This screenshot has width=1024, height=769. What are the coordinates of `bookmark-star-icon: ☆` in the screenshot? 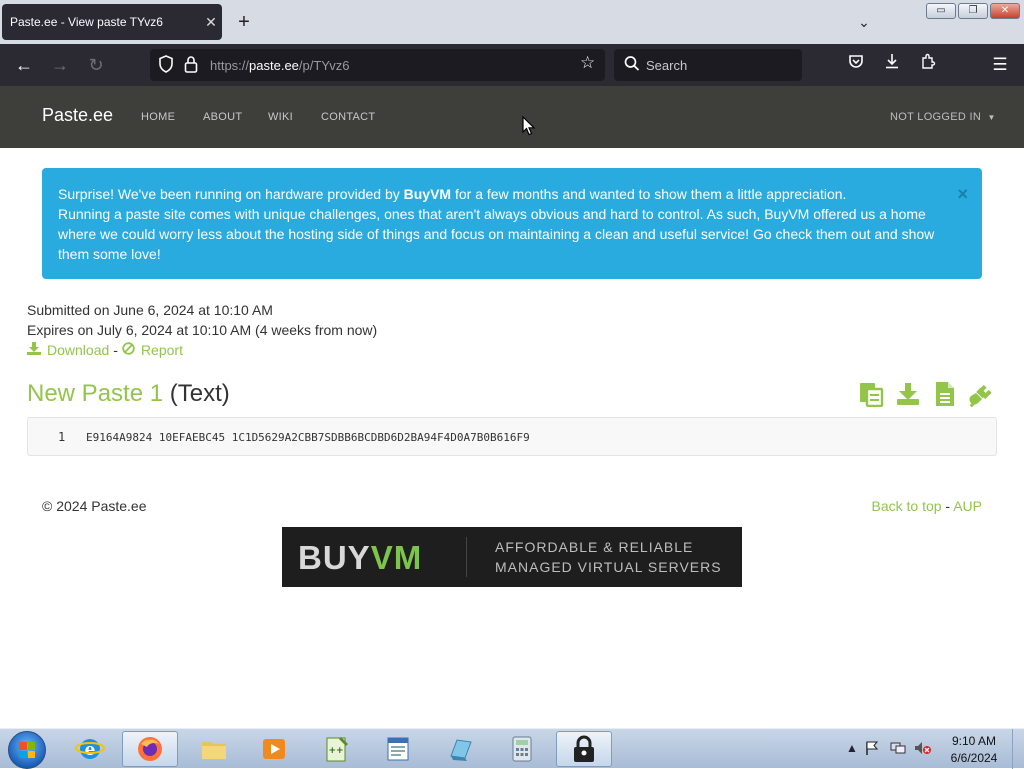 It's located at (587, 63).